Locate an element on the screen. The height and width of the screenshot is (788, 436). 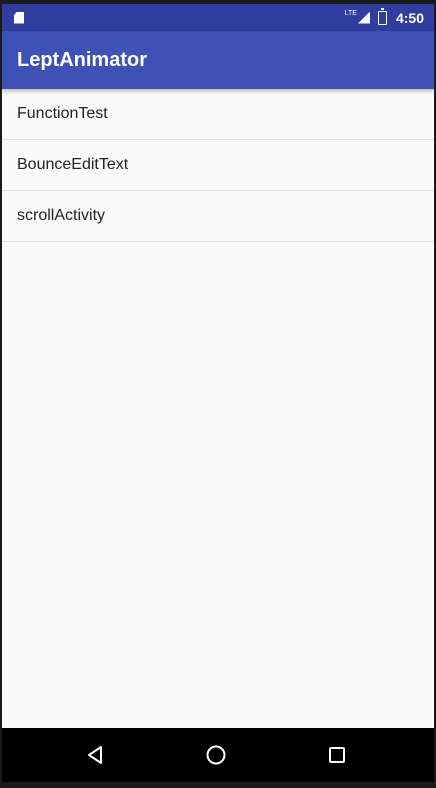
app-title: LeptAnimator is located at coordinates (82, 59).